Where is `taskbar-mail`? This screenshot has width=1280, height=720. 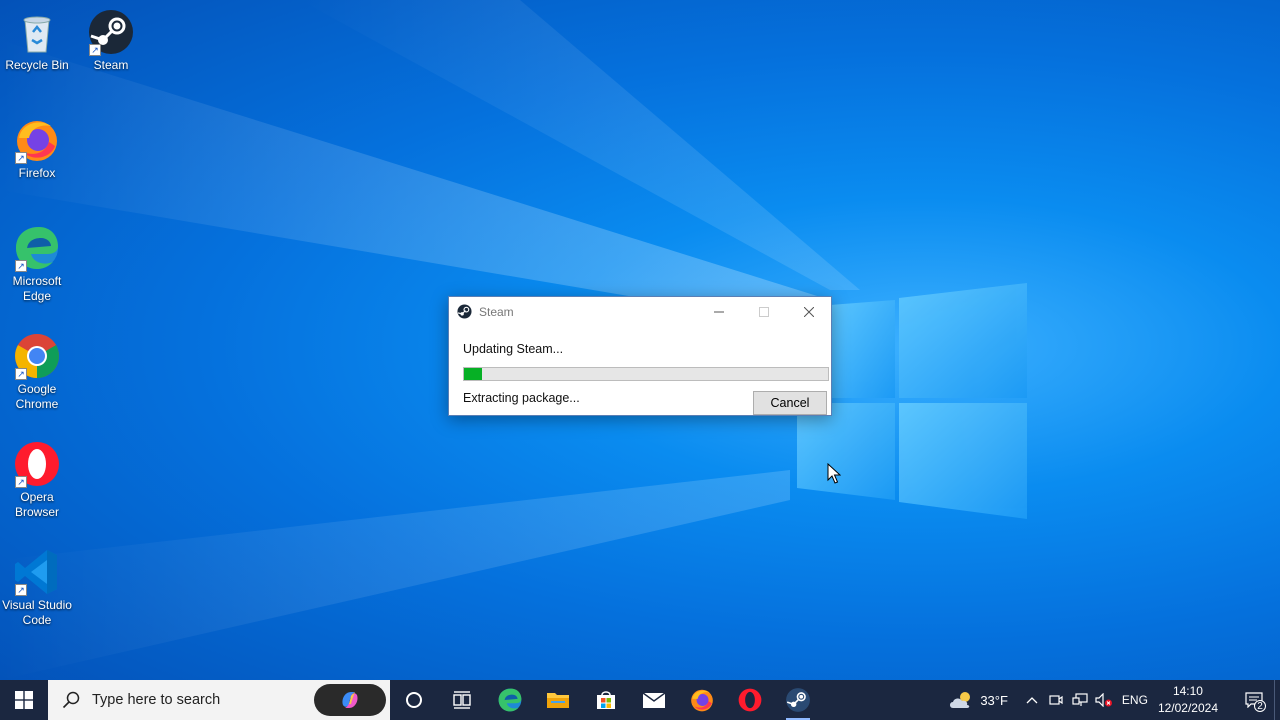
taskbar-mail is located at coordinates (654, 700).